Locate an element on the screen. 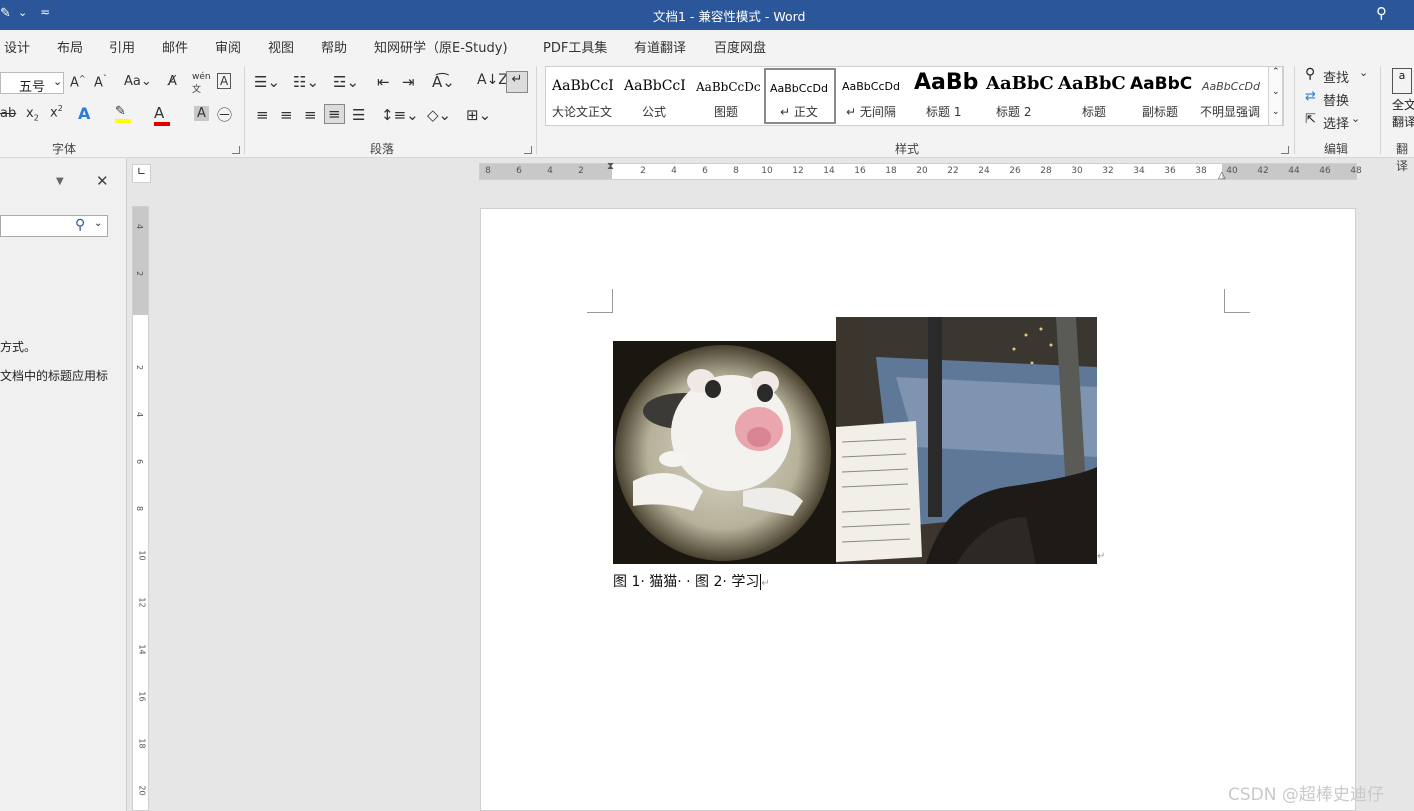 This screenshot has width=1414, height=811. figure-caption: 图 1· 猫猫· · 图 2· 学习 ↵ is located at coordinates (691, 581).